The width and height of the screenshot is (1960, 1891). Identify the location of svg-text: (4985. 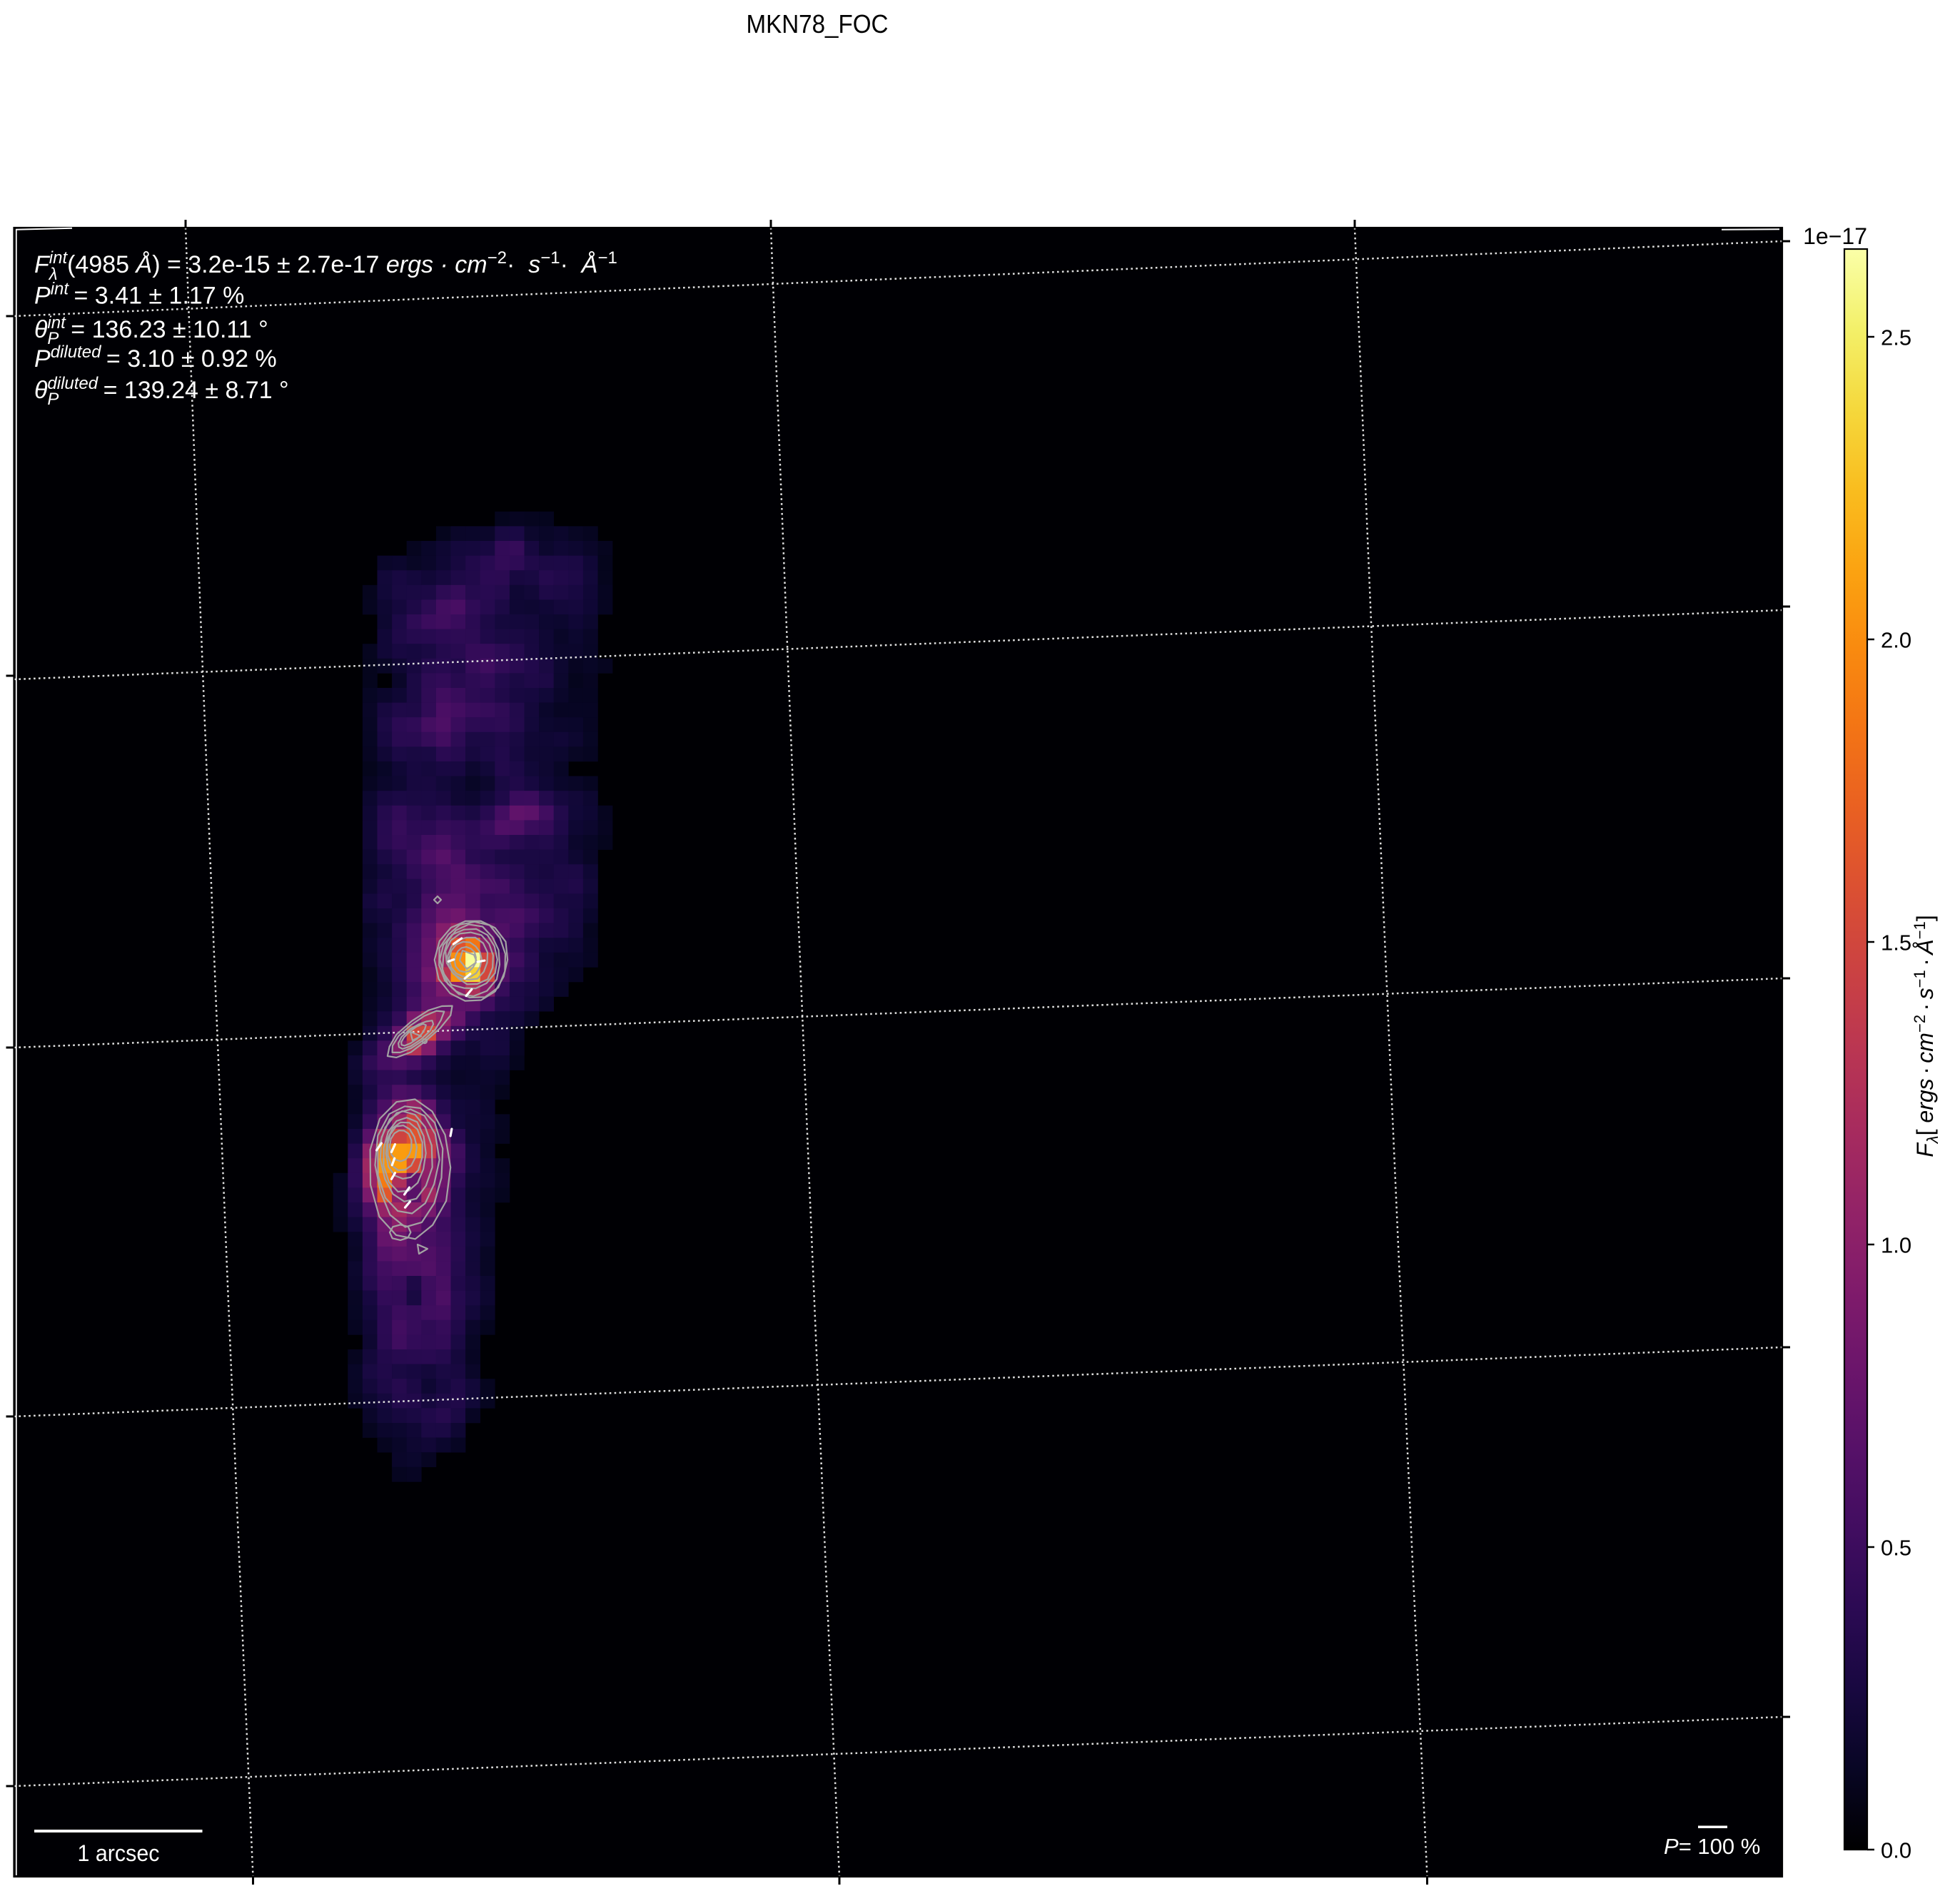
(98, 264).